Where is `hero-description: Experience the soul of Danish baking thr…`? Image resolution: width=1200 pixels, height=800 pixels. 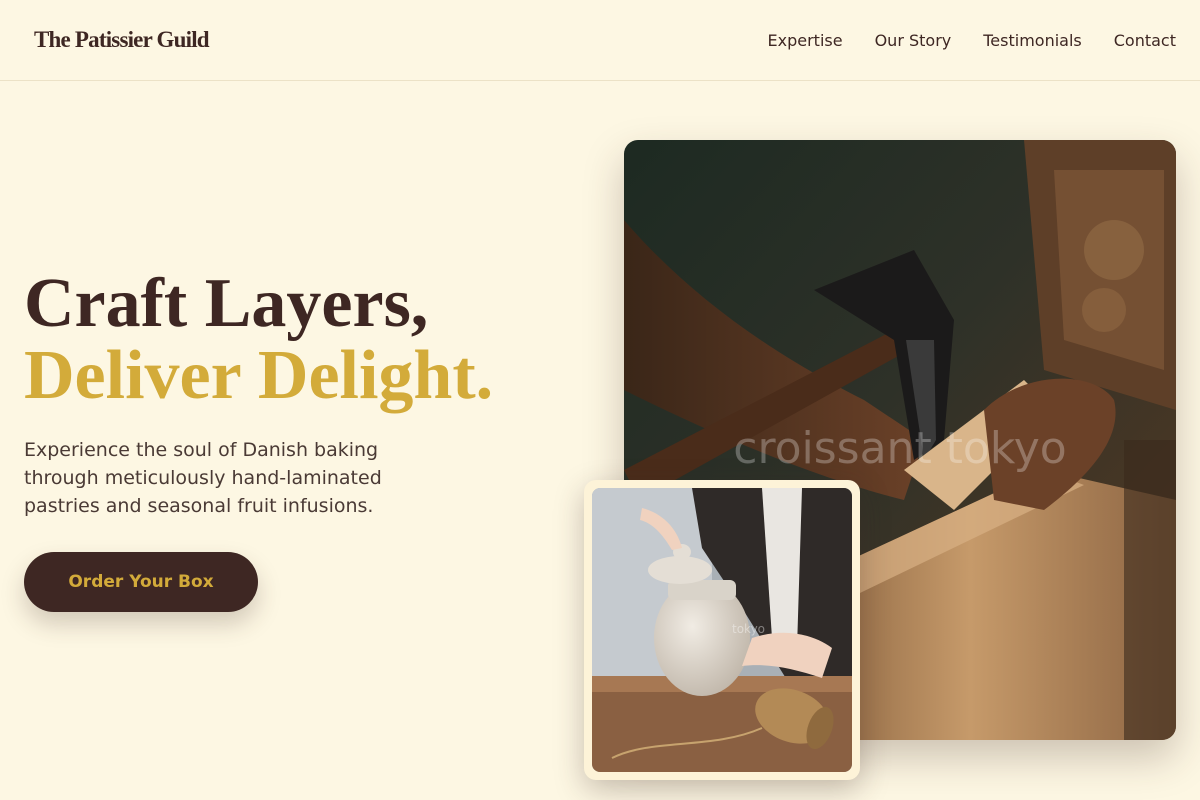 hero-description: Experience the soul of Danish baking thr… is located at coordinates (203, 478).